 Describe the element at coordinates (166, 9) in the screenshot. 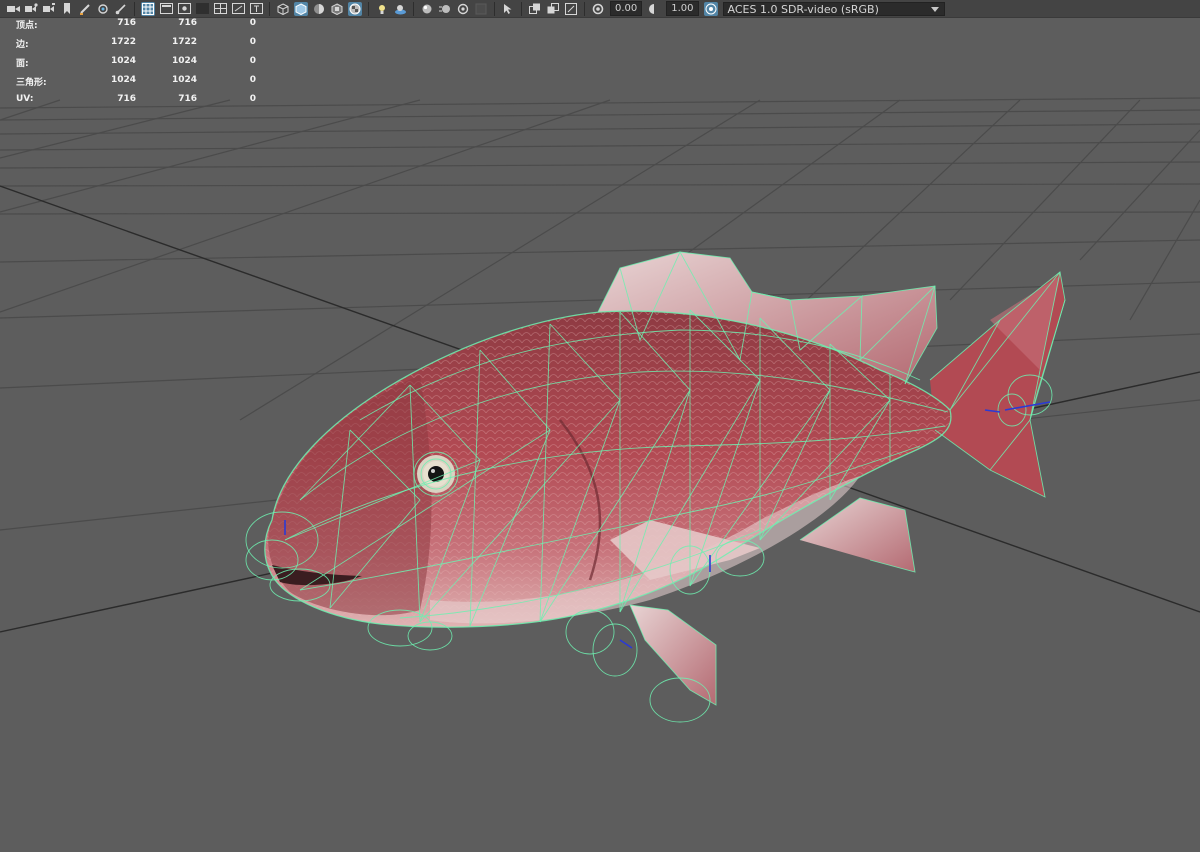

I see `film-gate-icon` at that location.